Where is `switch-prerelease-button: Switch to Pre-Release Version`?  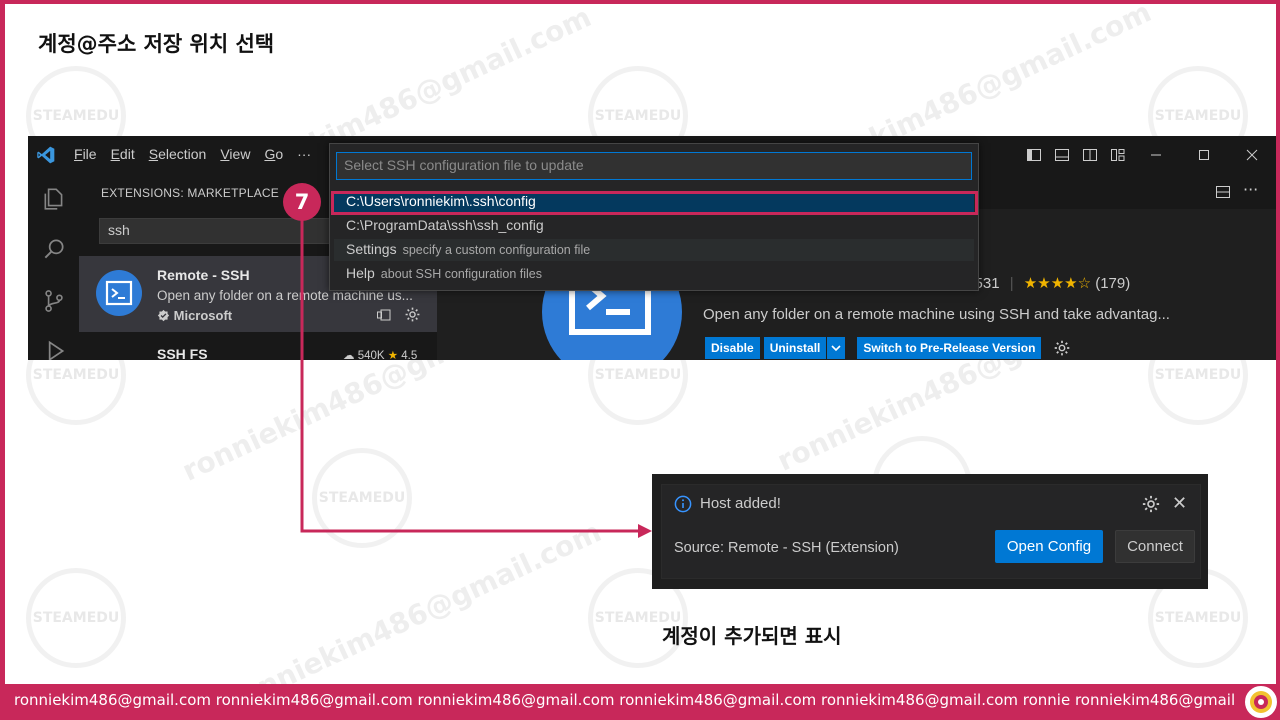
switch-prerelease-button: Switch to Pre-Release Version is located at coordinates (949, 348).